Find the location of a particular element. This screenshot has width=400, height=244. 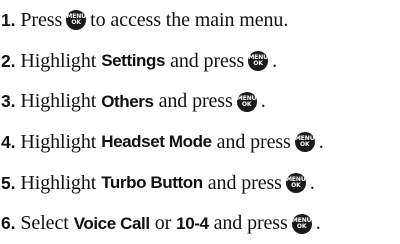

step-number: 1. is located at coordinates (8, 19).